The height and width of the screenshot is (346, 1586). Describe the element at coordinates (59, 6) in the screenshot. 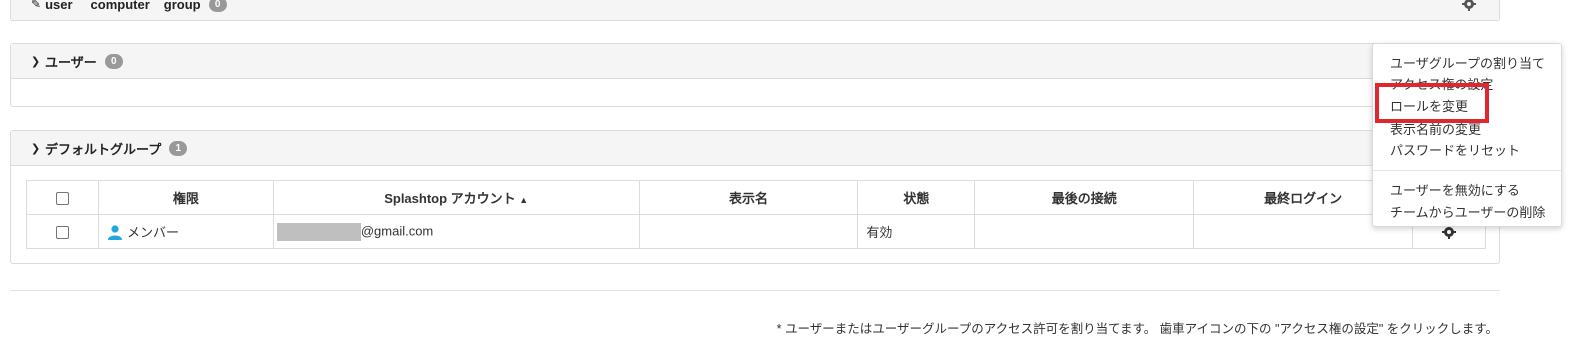

I see `top-label-user: user` at that location.